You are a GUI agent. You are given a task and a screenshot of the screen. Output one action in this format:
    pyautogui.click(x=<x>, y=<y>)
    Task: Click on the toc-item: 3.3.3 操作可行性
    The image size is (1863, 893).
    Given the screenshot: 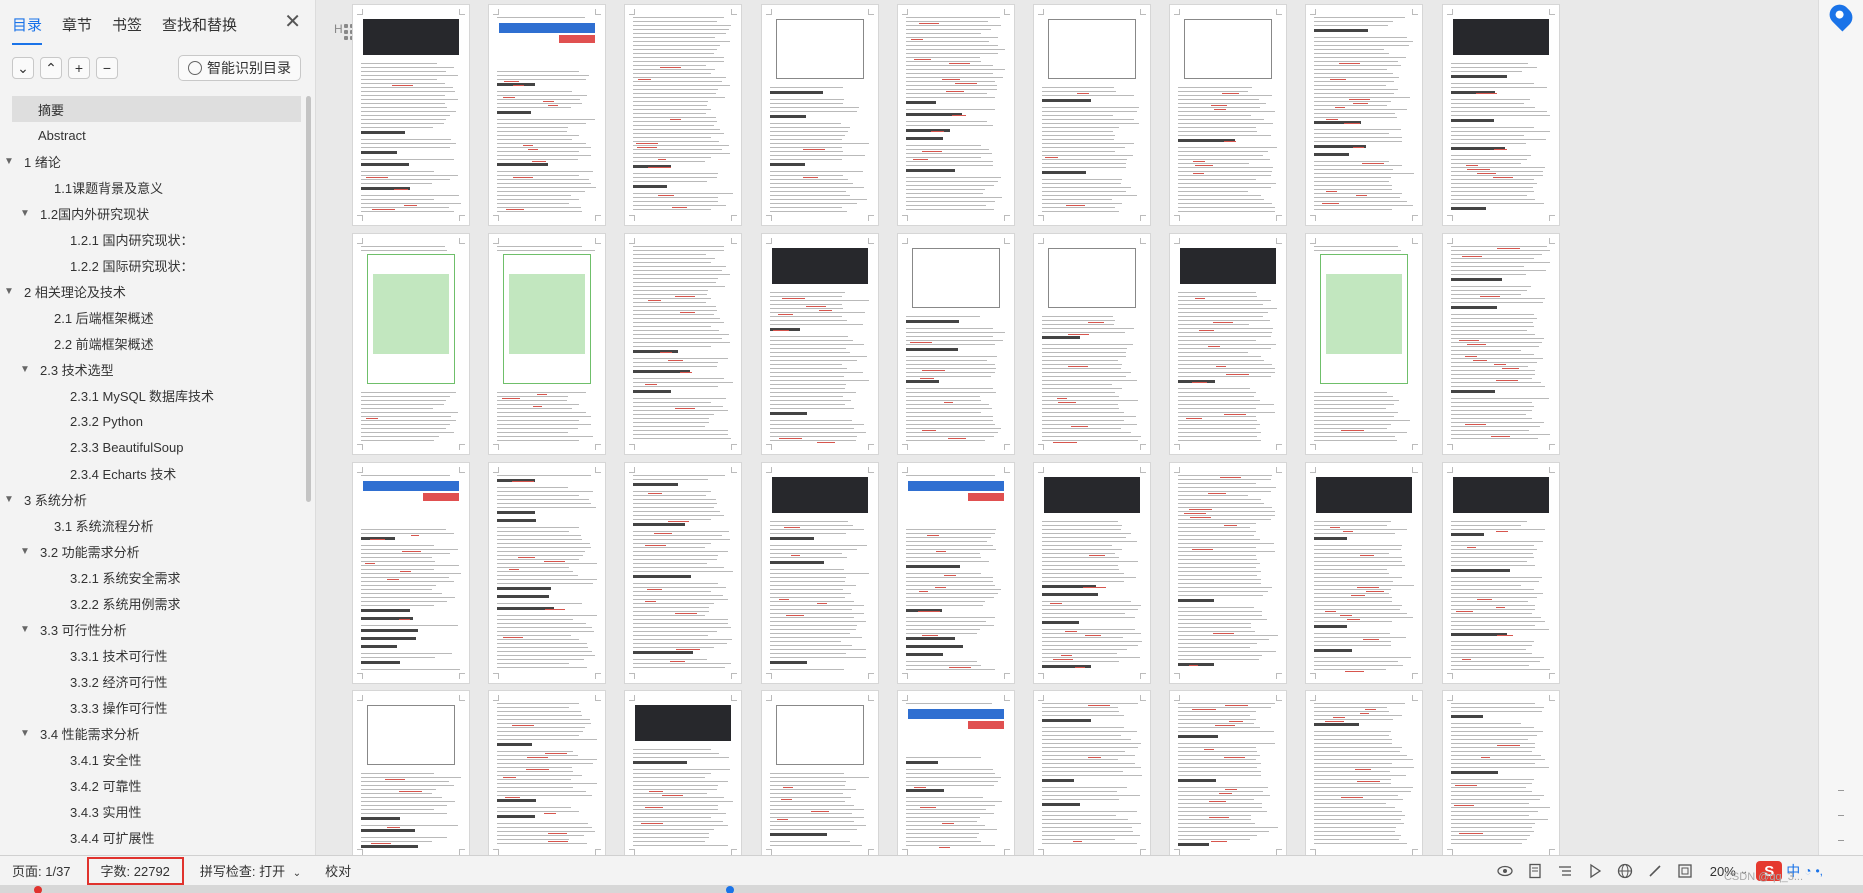 What is the action you would take?
    pyautogui.click(x=152, y=707)
    